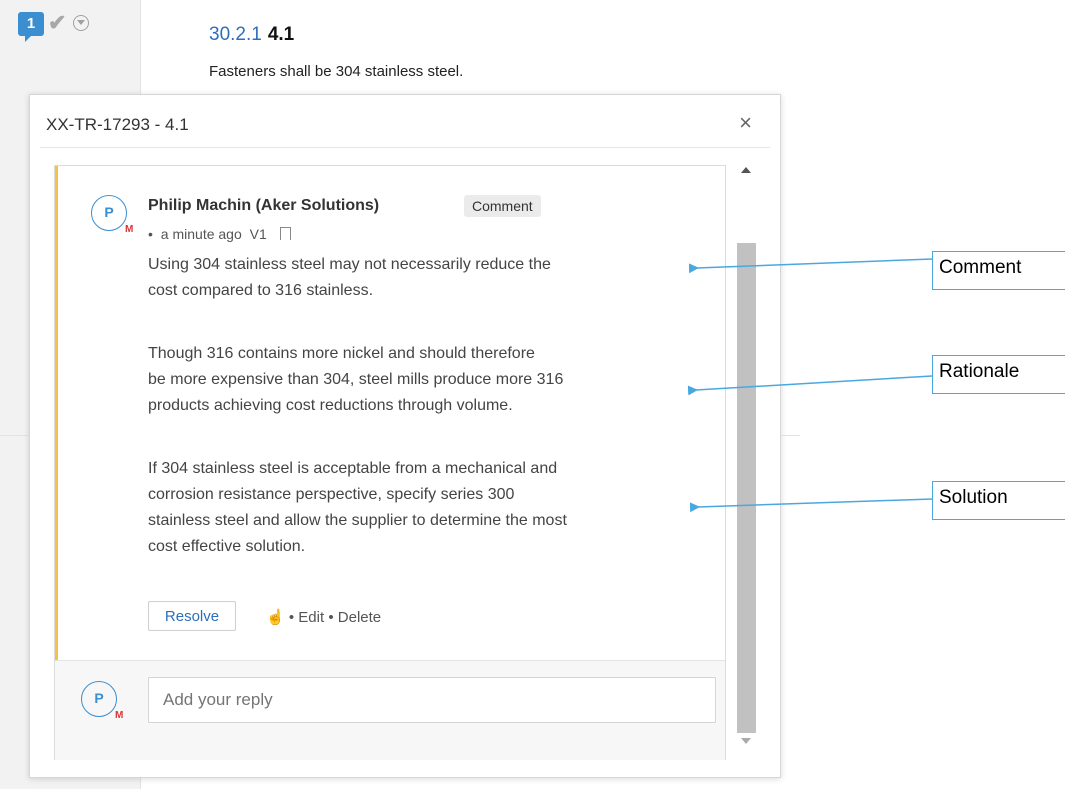  I want to click on solution-arrow, so click(811, 505).